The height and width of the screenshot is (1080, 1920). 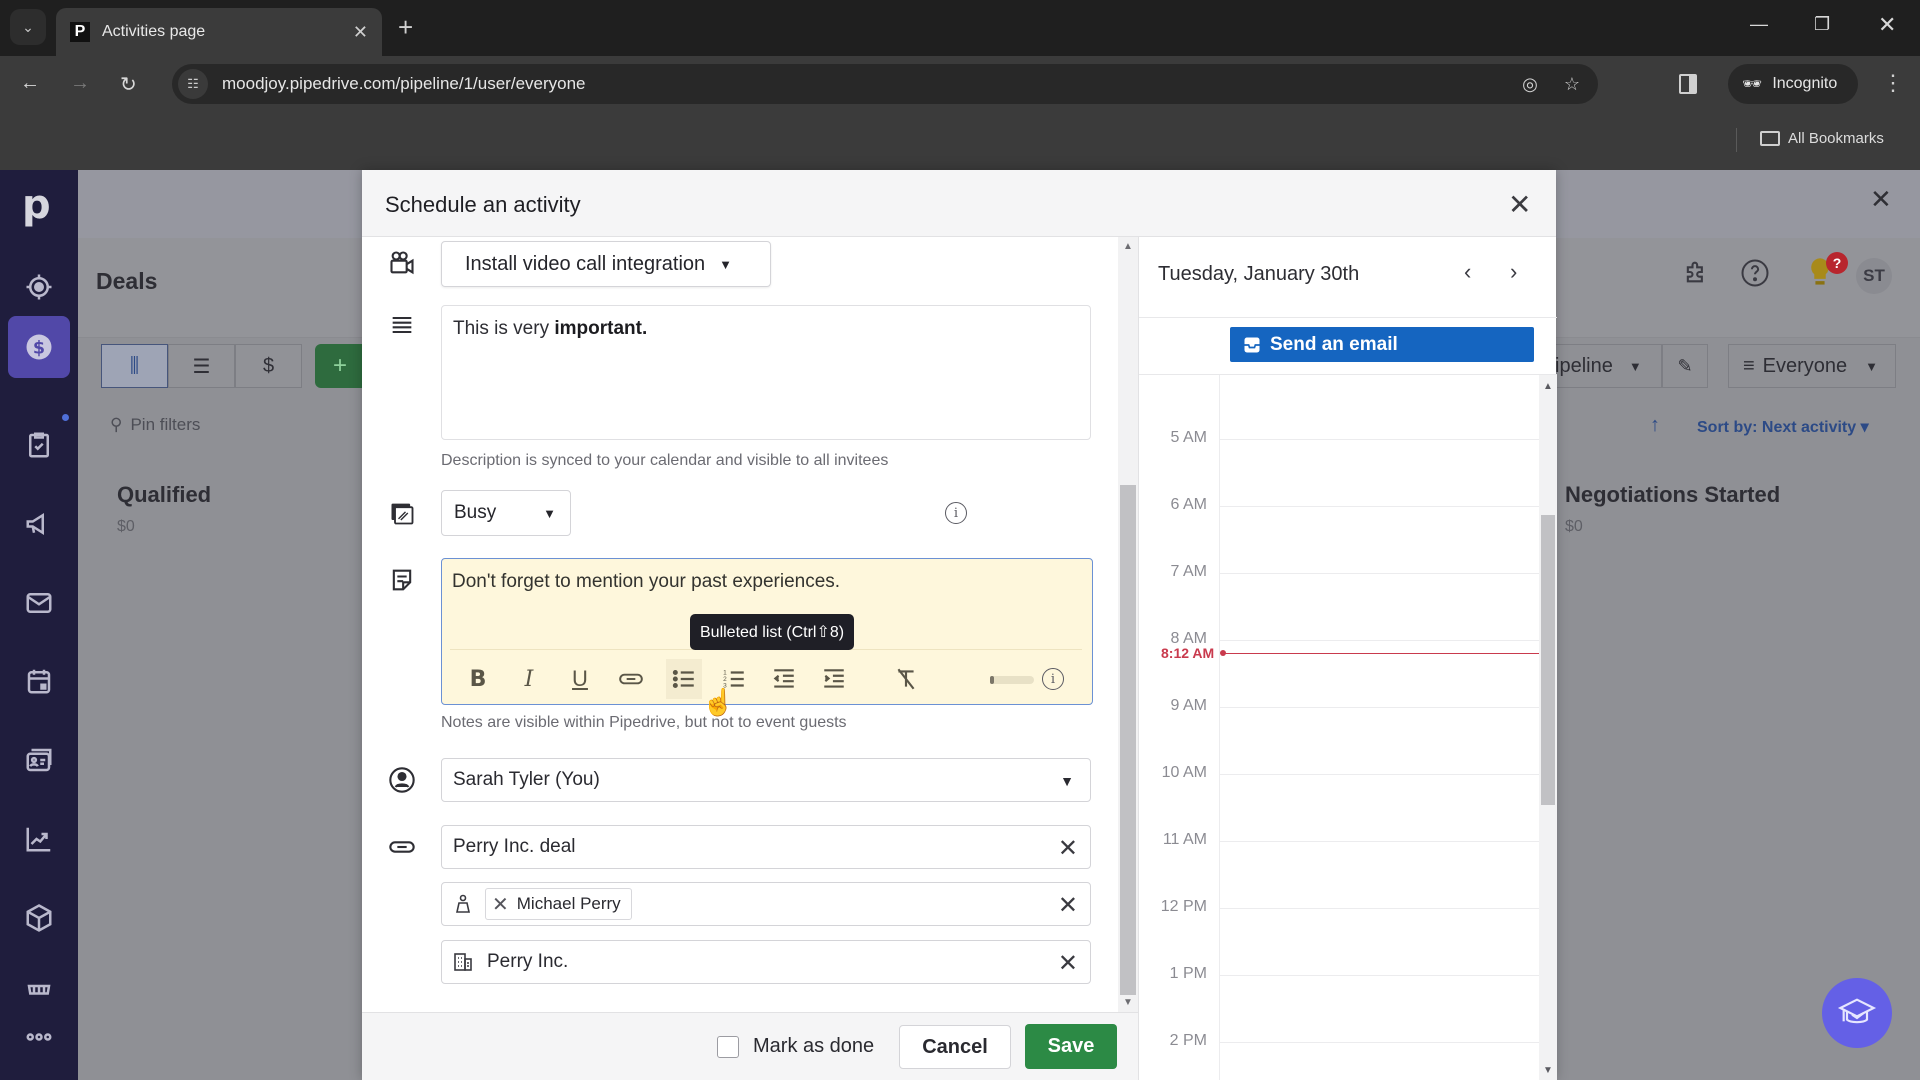 What do you see at coordinates (1874, 276) in the screenshot?
I see `user-avatar: ST` at bounding box center [1874, 276].